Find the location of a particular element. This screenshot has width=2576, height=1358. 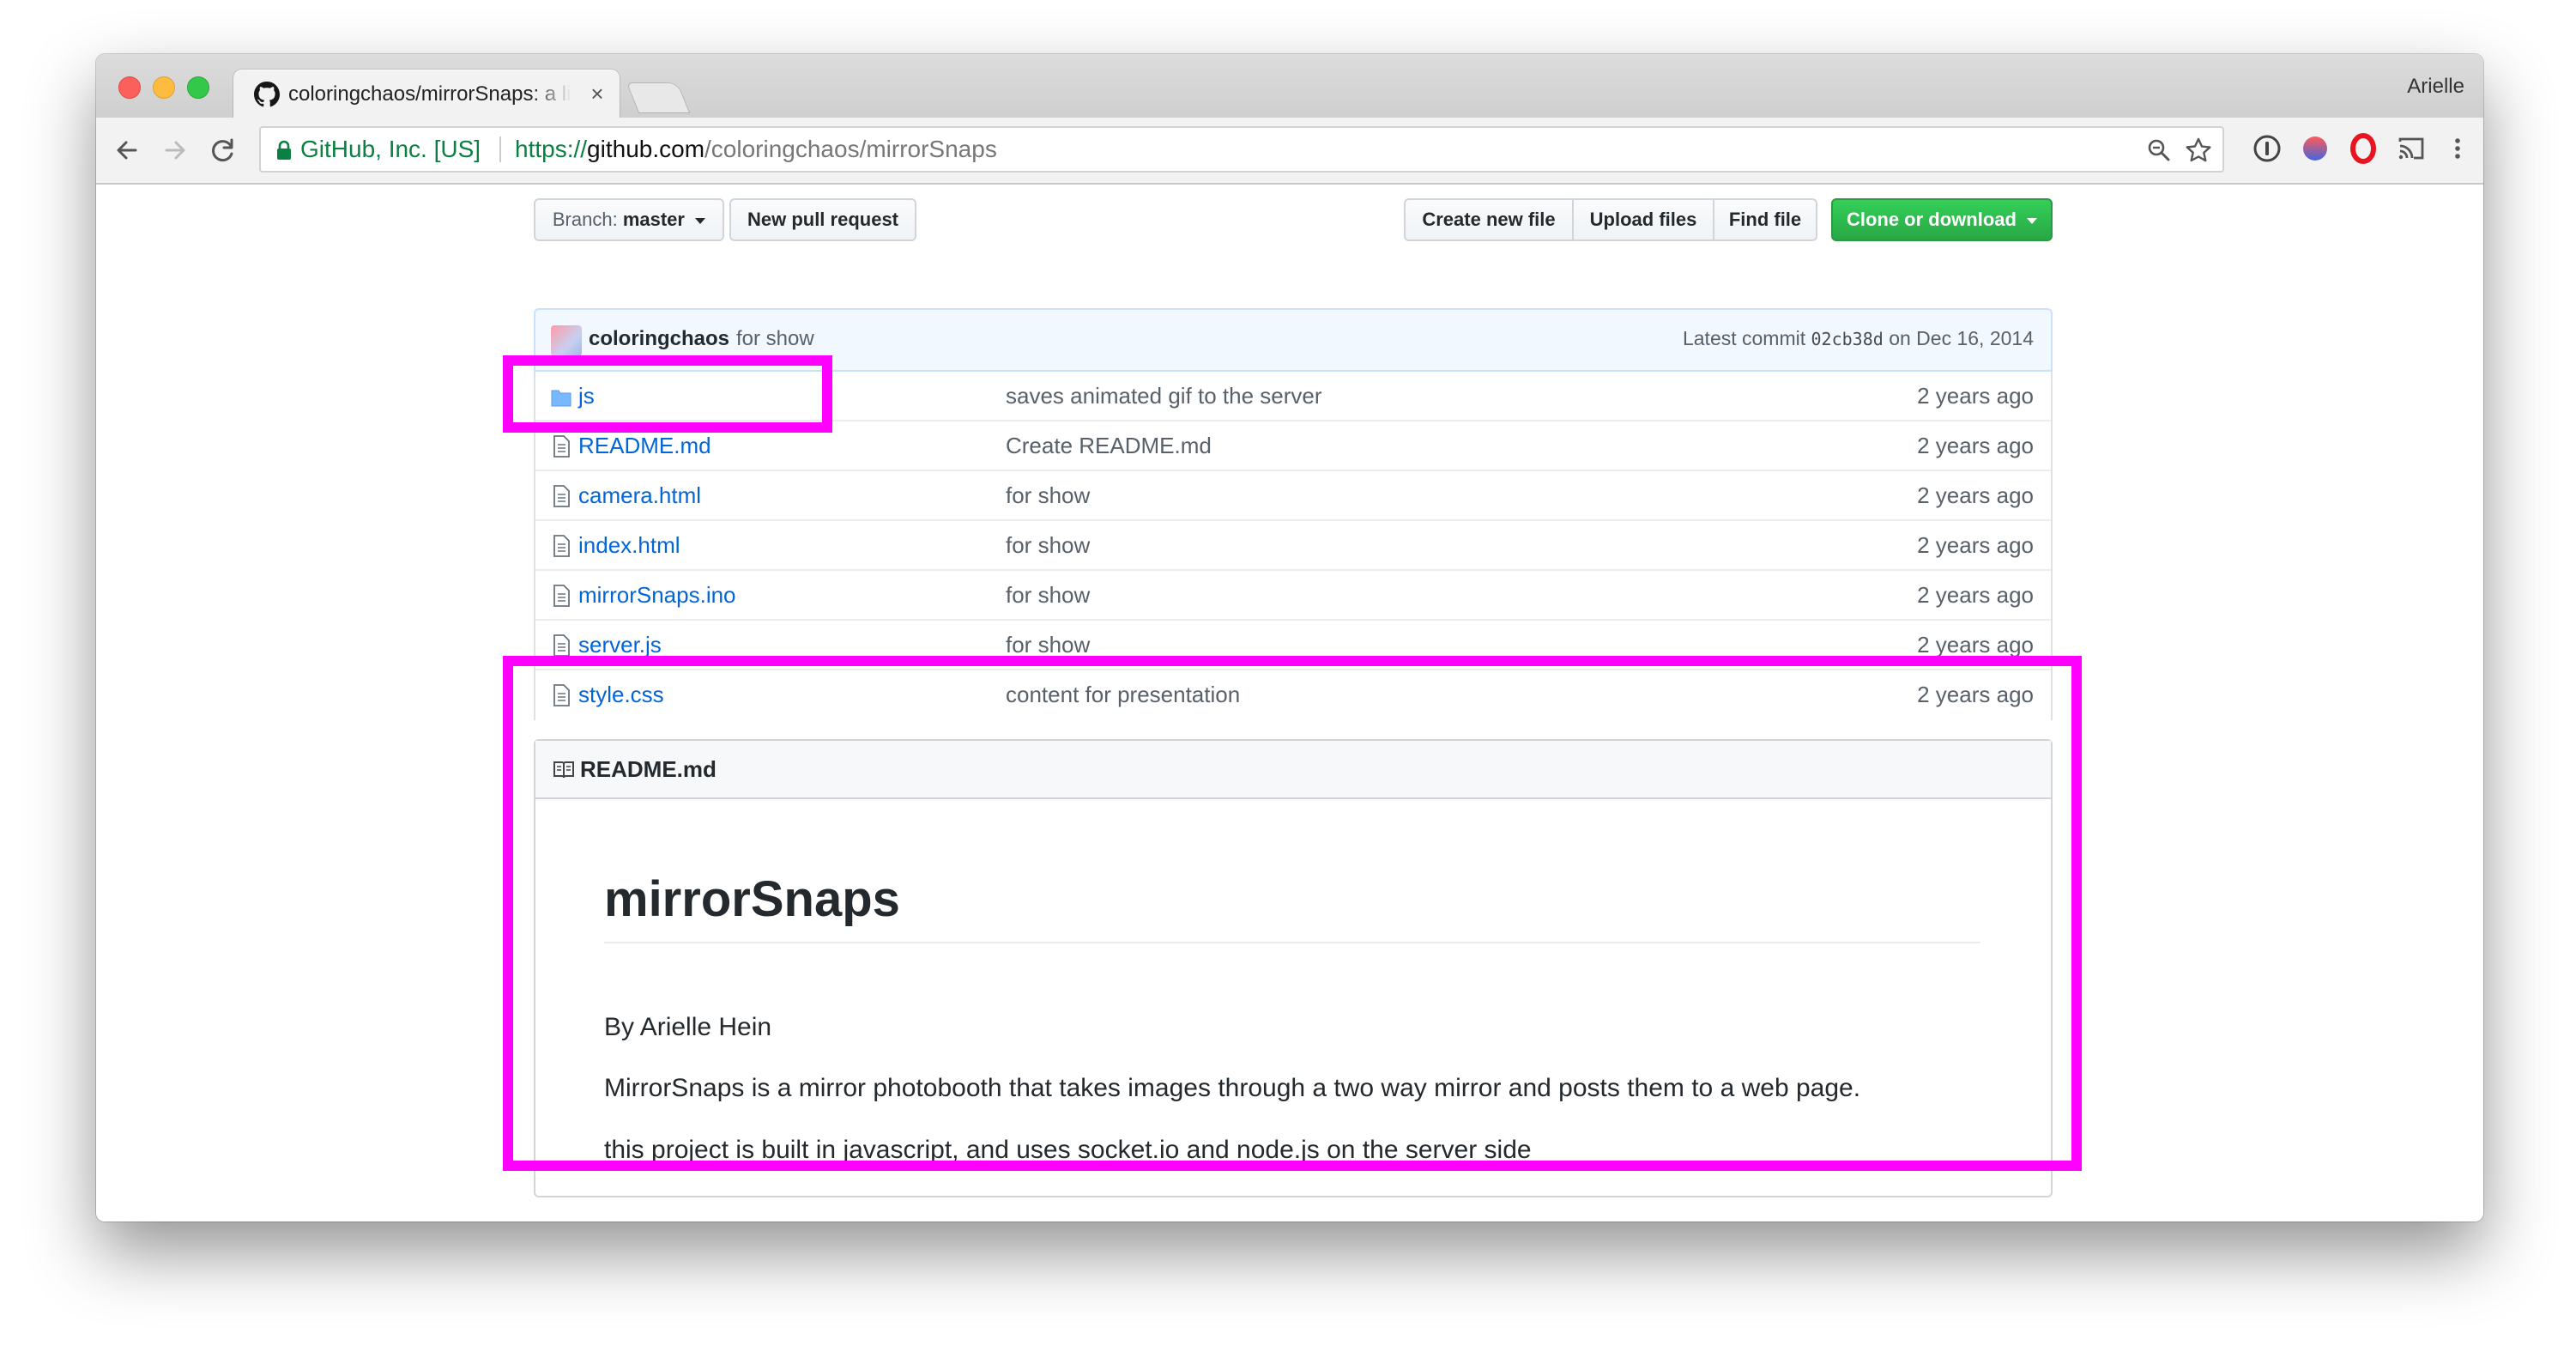

clone-or-download-label: Clone or download is located at coordinates (1931, 219).